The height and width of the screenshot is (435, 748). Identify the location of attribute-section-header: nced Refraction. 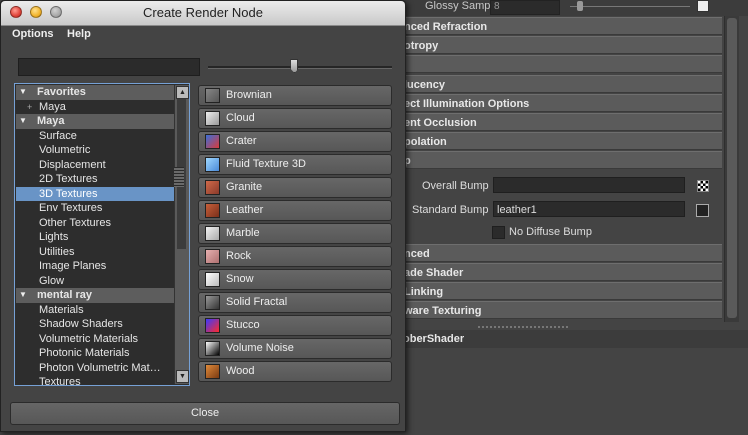
(561, 26).